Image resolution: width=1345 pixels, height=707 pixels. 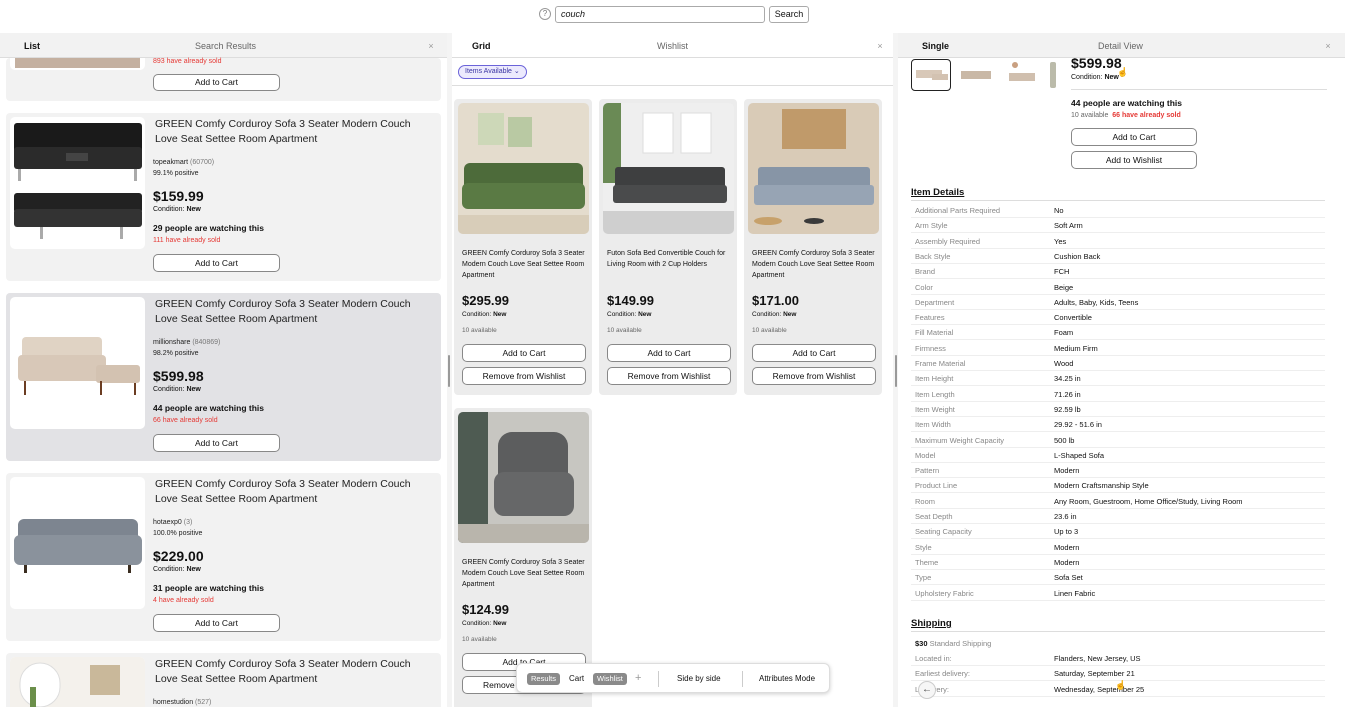 What do you see at coordinates (1118, 532) in the screenshot?
I see `detail-row: Seating Capacity Up to 3` at bounding box center [1118, 532].